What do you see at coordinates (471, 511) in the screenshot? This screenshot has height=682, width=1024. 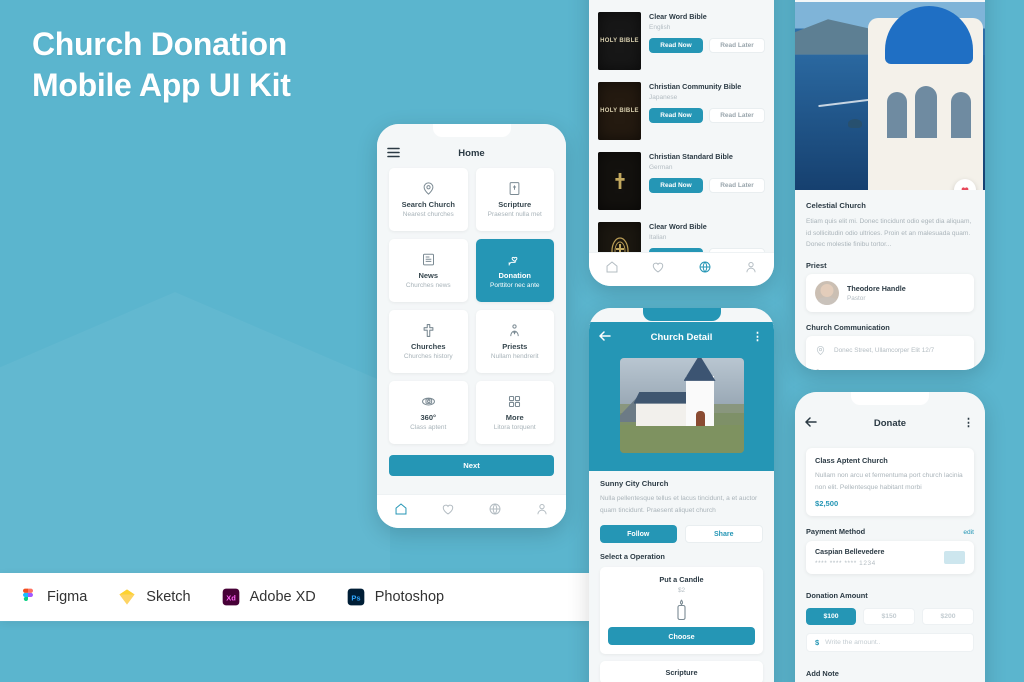 I see `home-tabbar` at bounding box center [471, 511].